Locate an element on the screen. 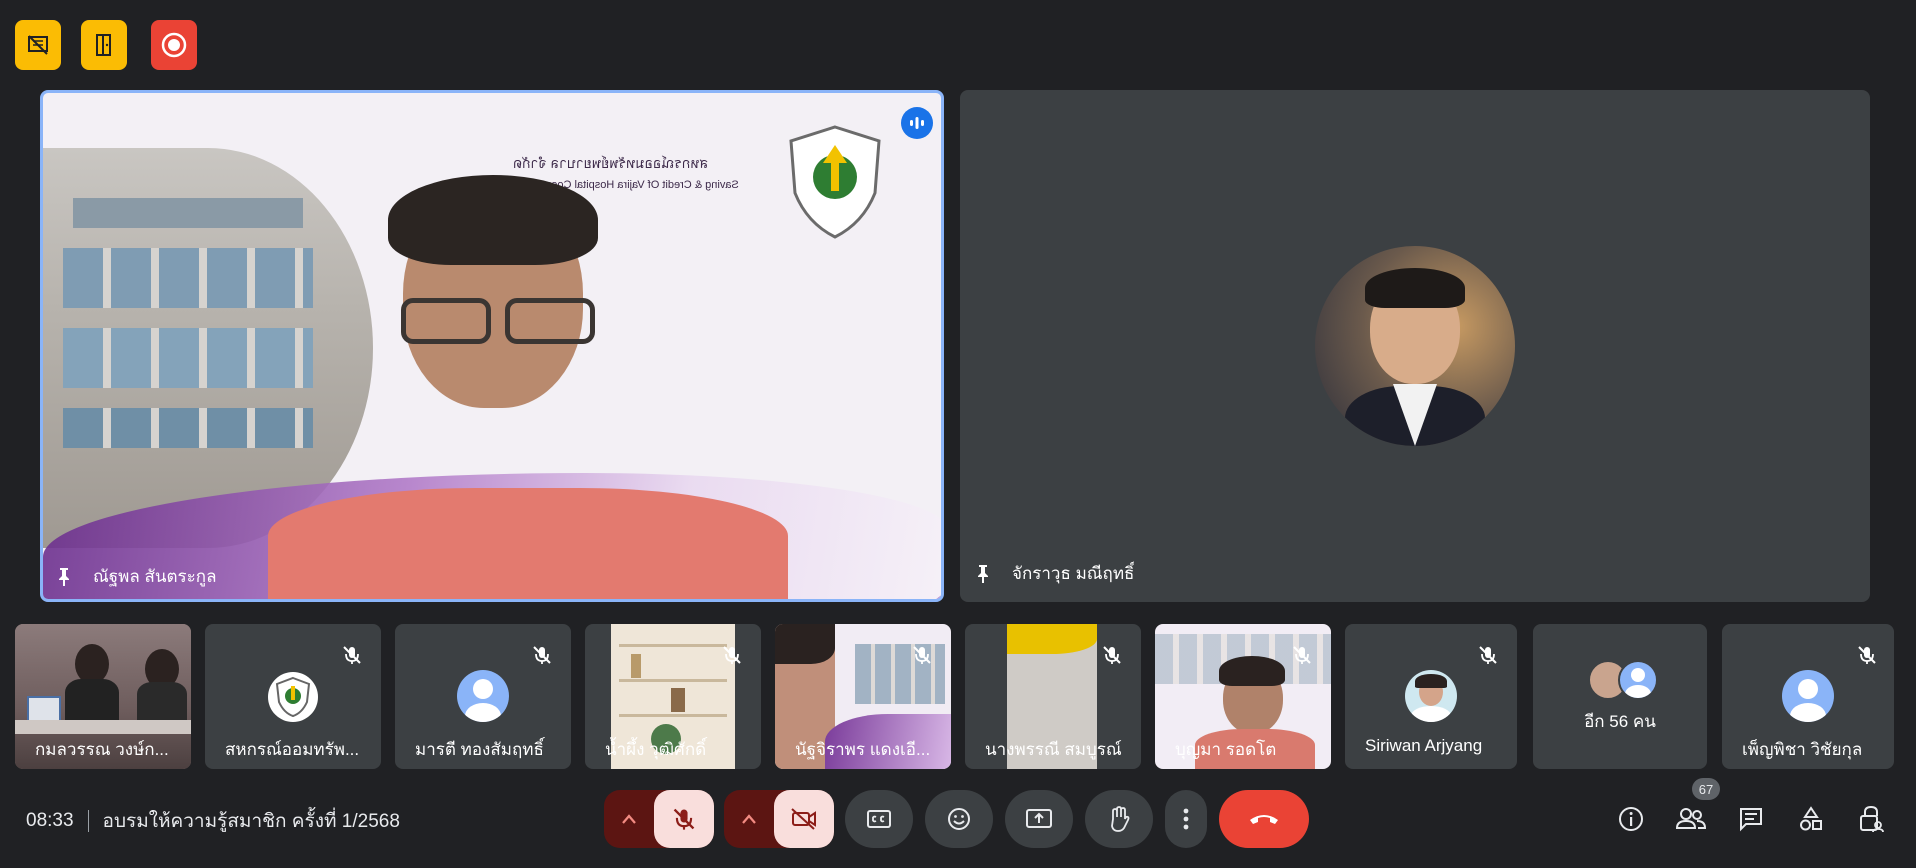  audio-wave-icon is located at coordinates (917, 123).